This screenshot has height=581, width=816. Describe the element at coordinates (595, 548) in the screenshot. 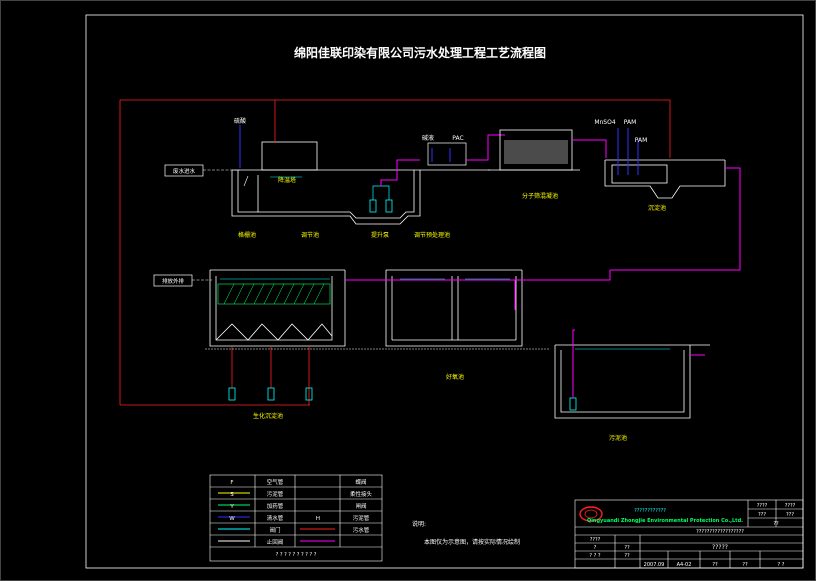

I see `tb-field-5: ?` at that location.